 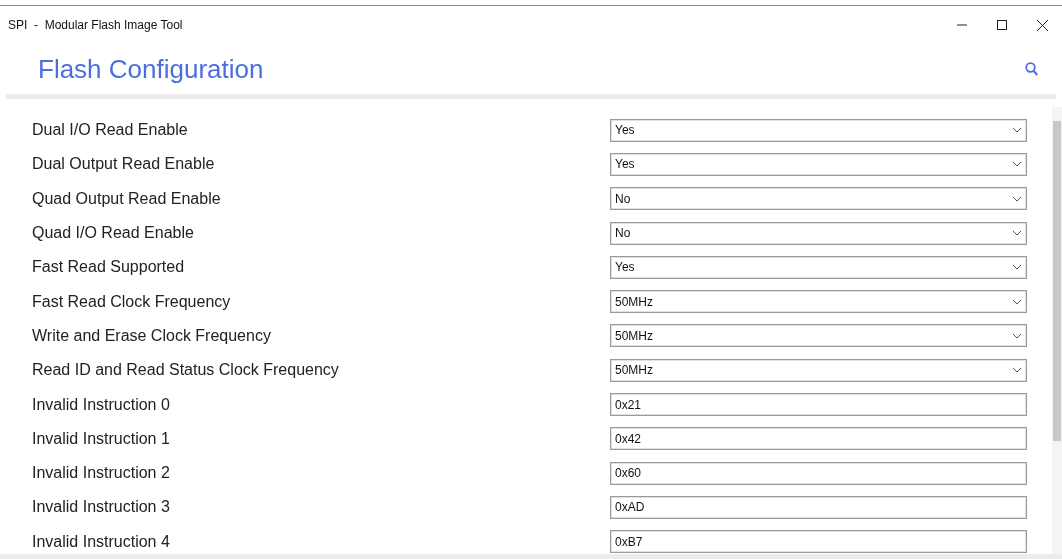 What do you see at coordinates (110, 130) in the screenshot?
I see `setting-label: Dual I/O Read Enable` at bounding box center [110, 130].